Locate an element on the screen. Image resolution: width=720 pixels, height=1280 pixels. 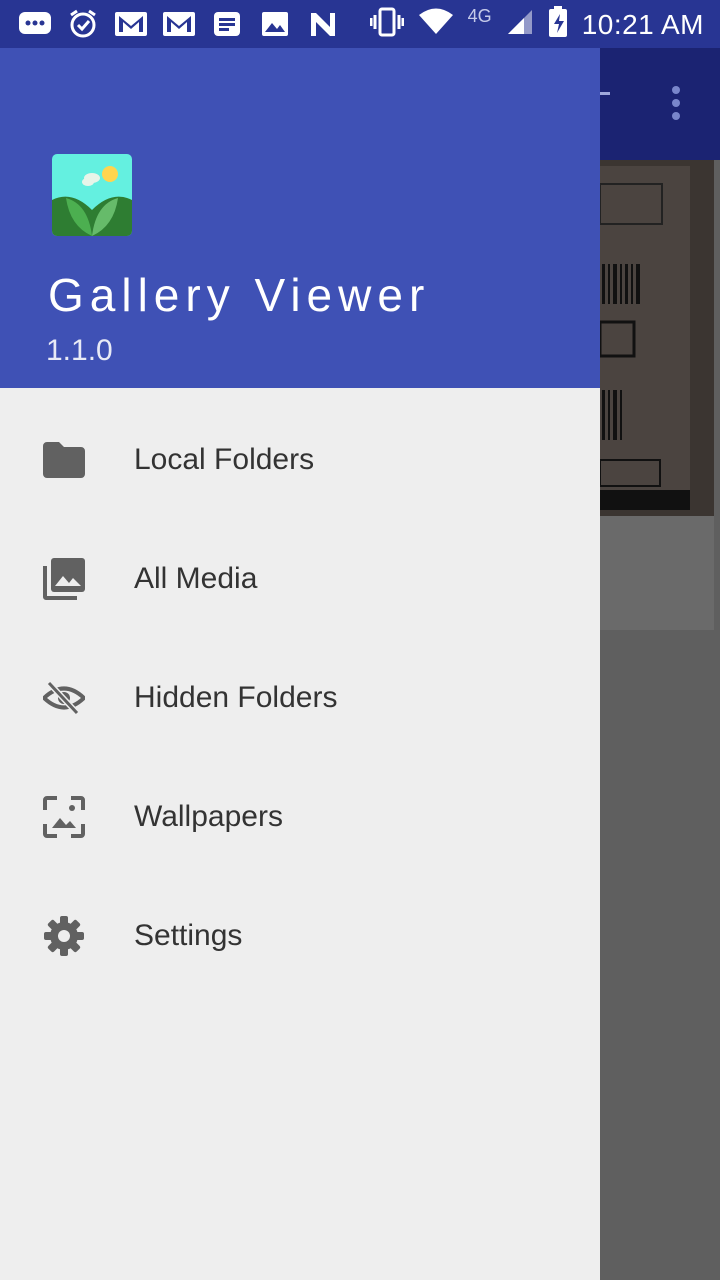
menu-label: Hidden Folders is located at coordinates (236, 697).